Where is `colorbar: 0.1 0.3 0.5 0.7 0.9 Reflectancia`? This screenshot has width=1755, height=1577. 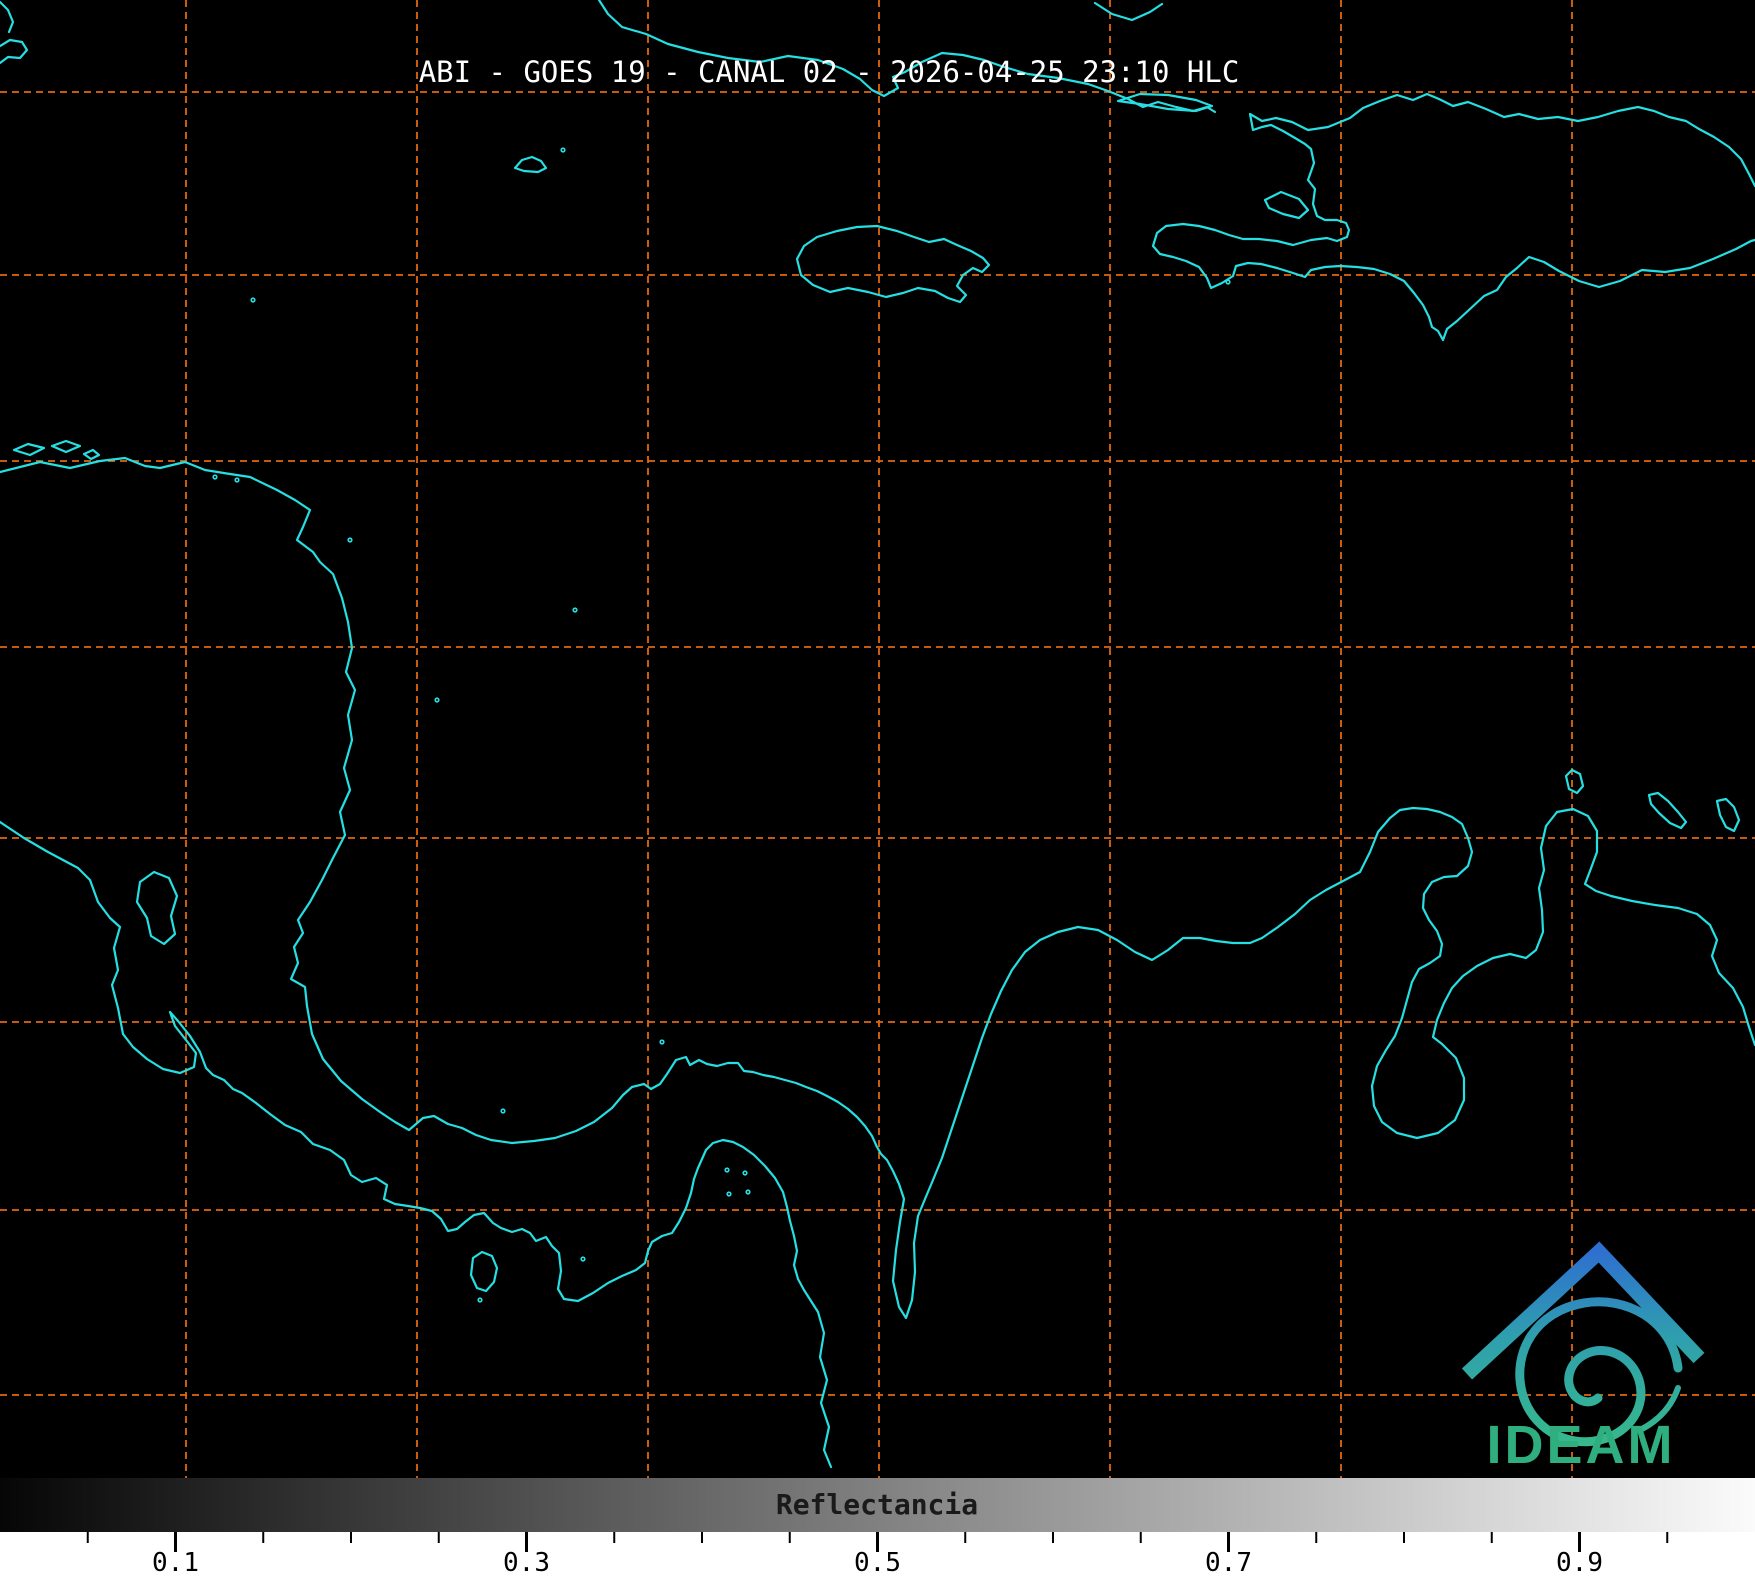 colorbar: 0.1 0.3 0.5 0.7 0.9 Reflectancia is located at coordinates (877, 1527).